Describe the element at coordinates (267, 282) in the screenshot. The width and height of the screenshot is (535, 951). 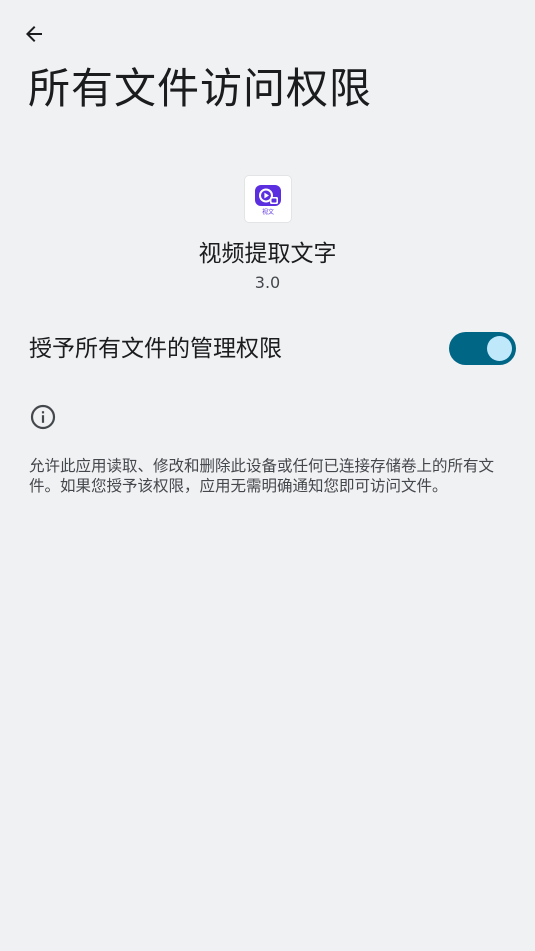
I see `app-version: 3.0` at that location.